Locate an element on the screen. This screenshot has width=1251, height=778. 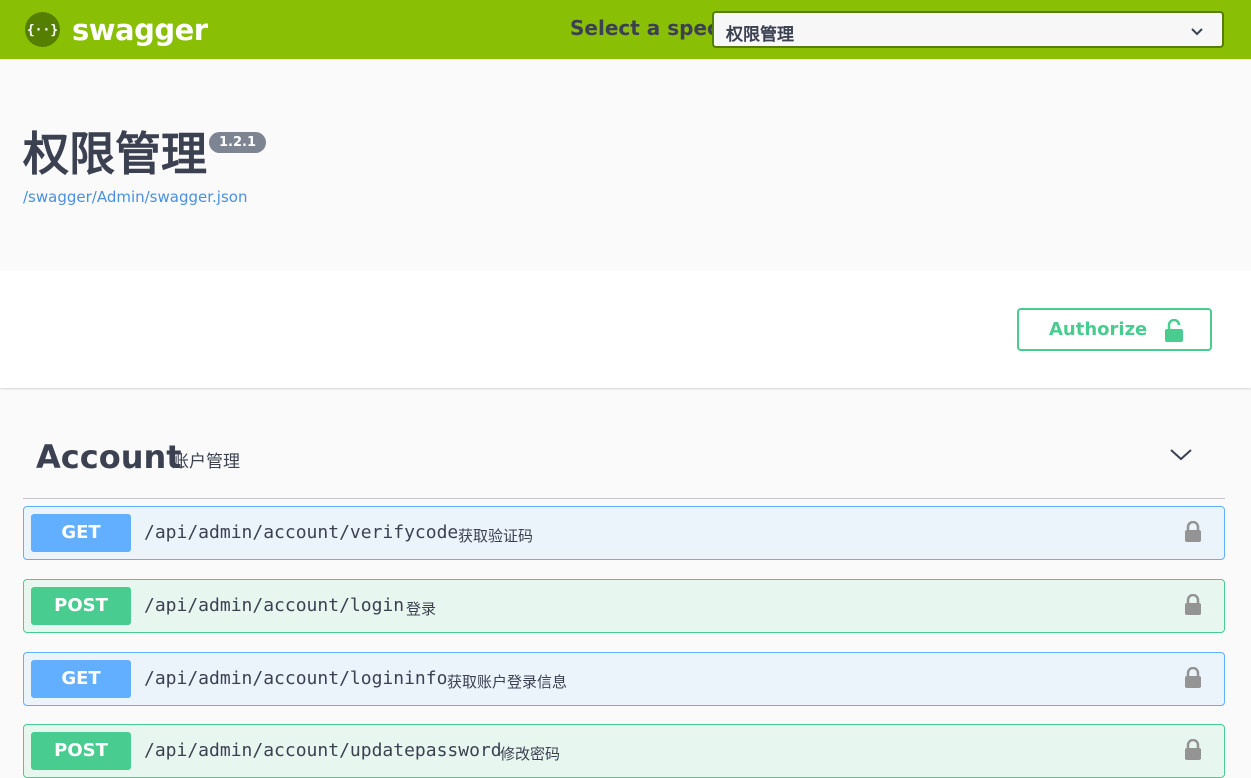
tag-name: Account is located at coordinates (109, 457).